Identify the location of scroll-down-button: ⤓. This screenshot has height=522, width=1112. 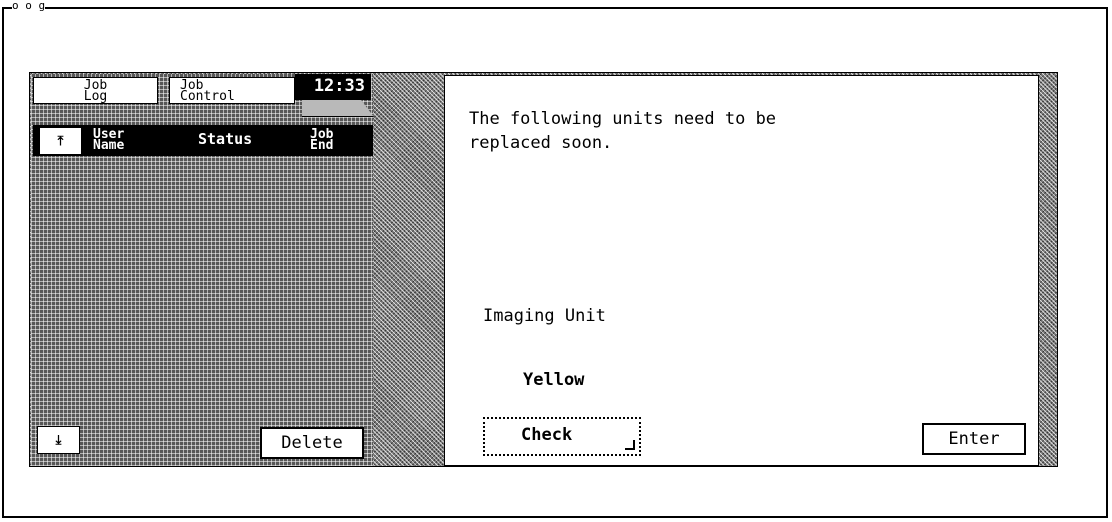
(58, 440).